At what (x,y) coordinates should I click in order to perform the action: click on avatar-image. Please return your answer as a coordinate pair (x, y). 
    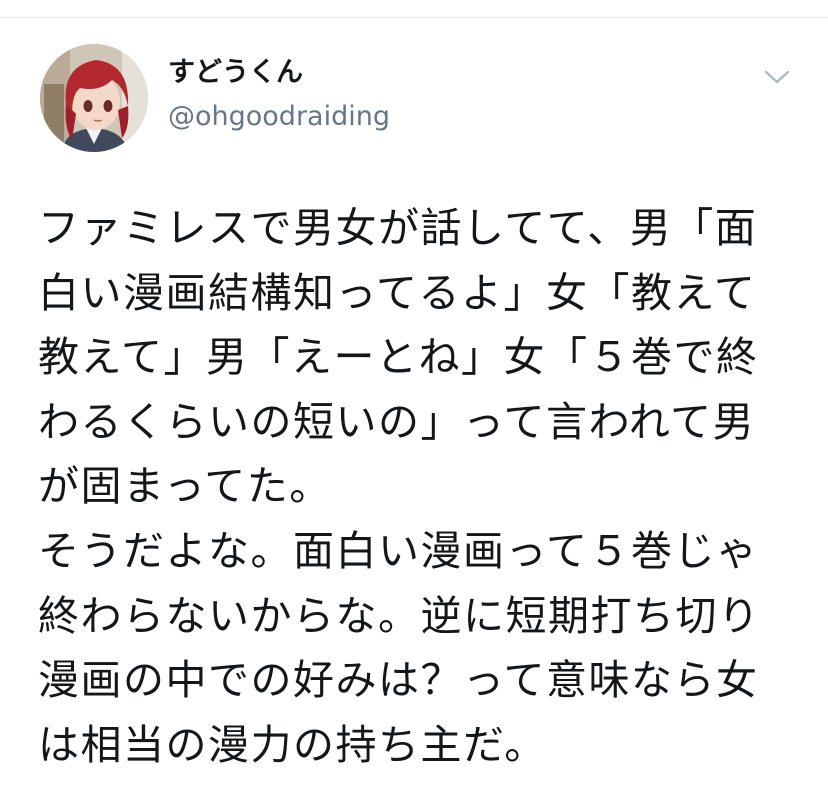
    Looking at the image, I should click on (94, 98).